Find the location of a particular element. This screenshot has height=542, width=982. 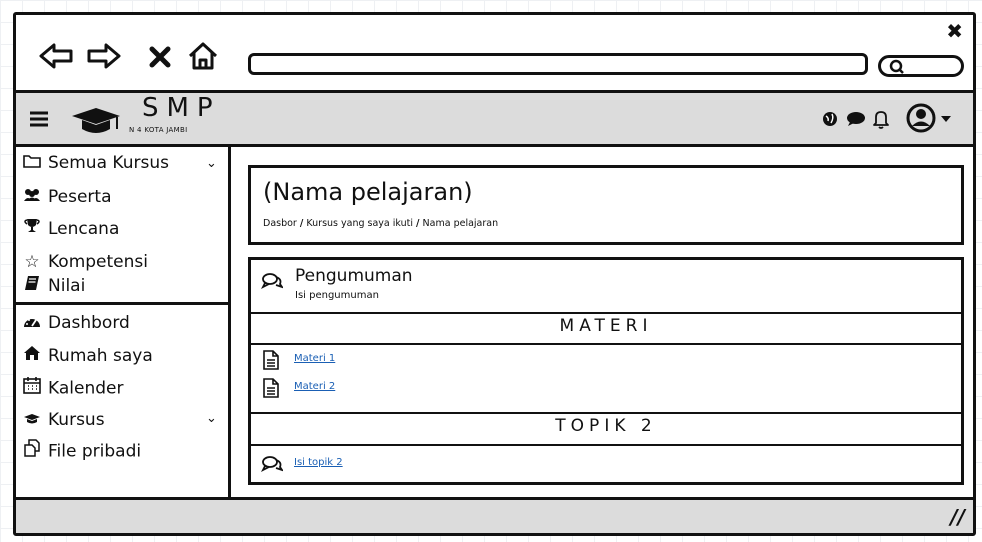

topic-link: Isi topik 2 is located at coordinates (318, 462).